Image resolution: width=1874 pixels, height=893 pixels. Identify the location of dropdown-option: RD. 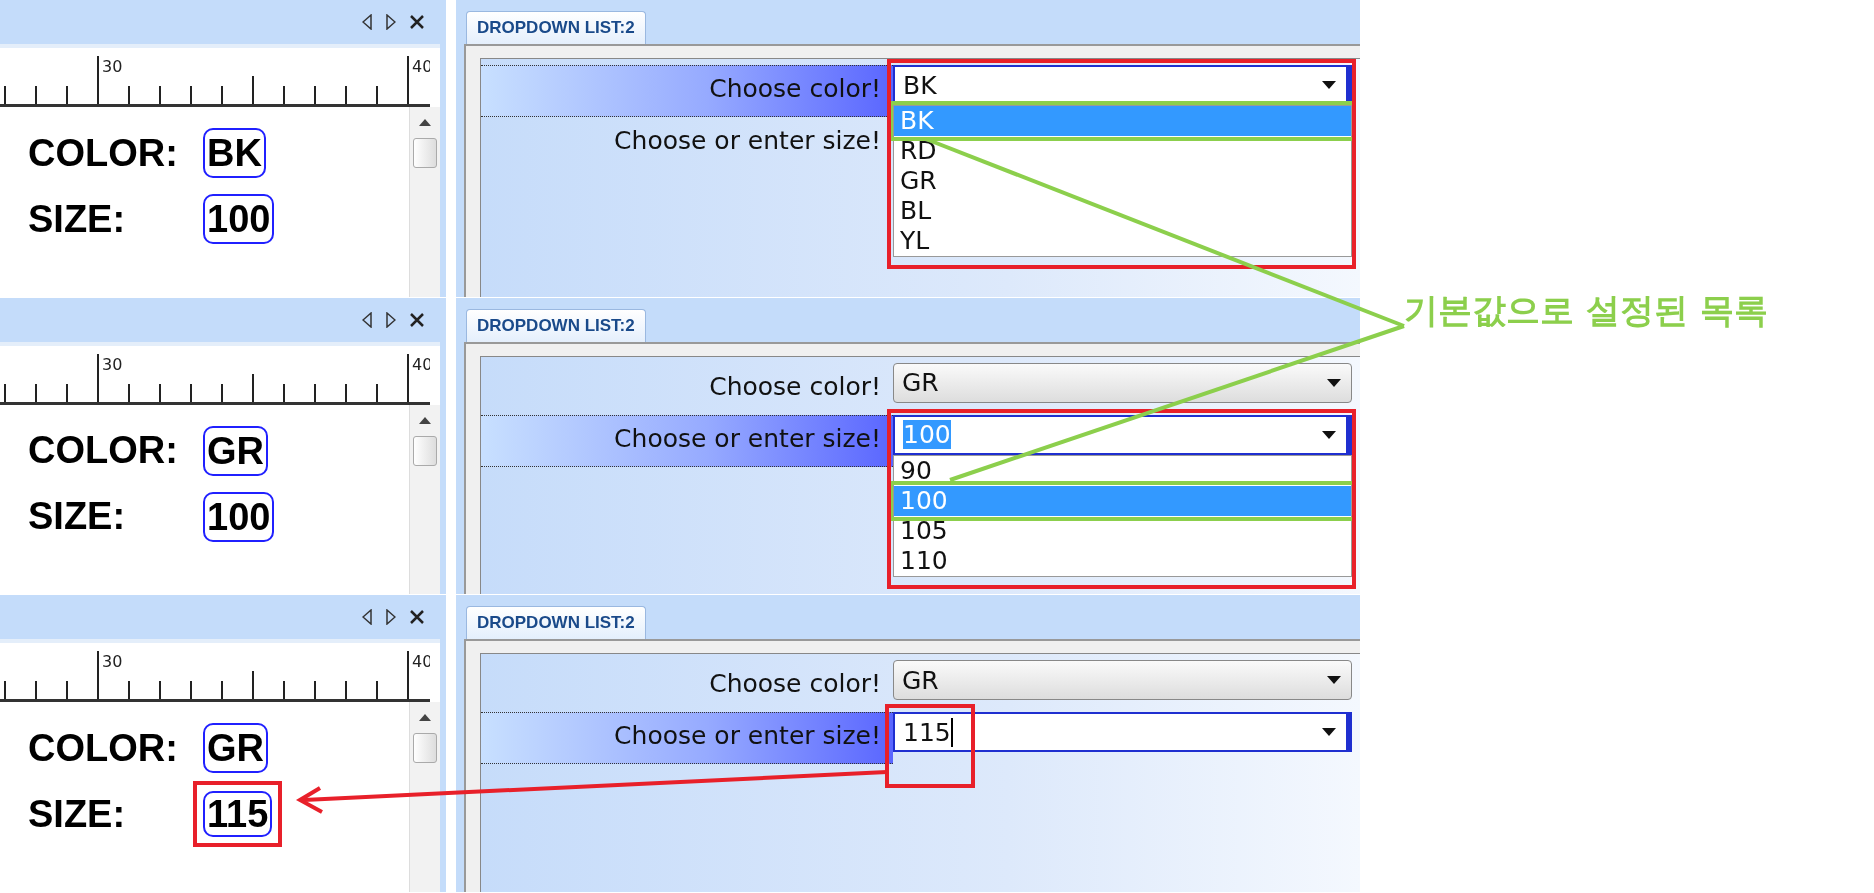
(1122, 151).